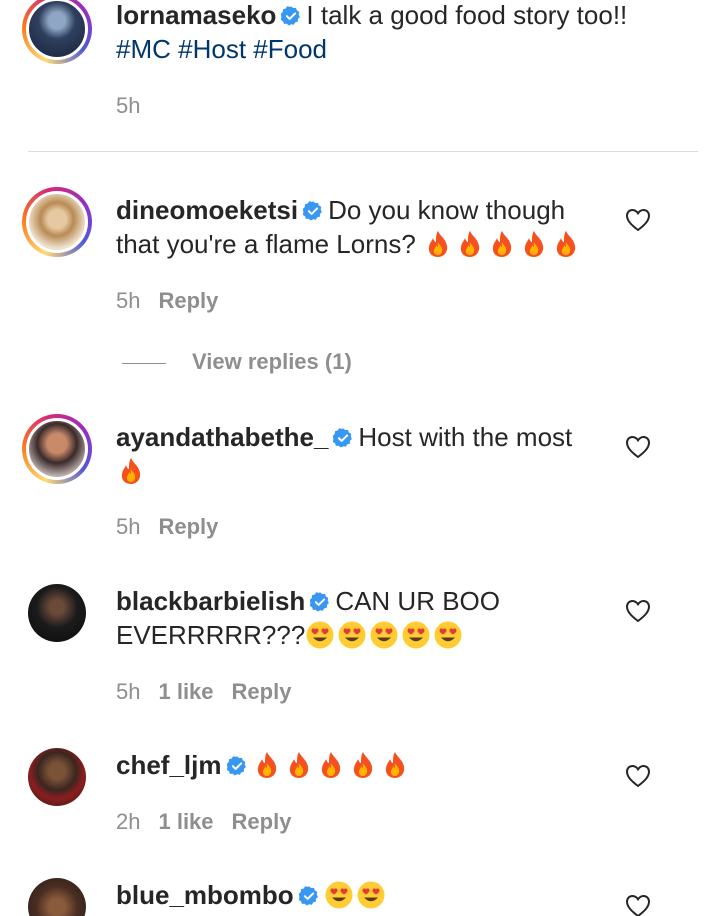  What do you see at coordinates (222, 437) in the screenshot?
I see `comment-username: ayandathabethe_` at bounding box center [222, 437].